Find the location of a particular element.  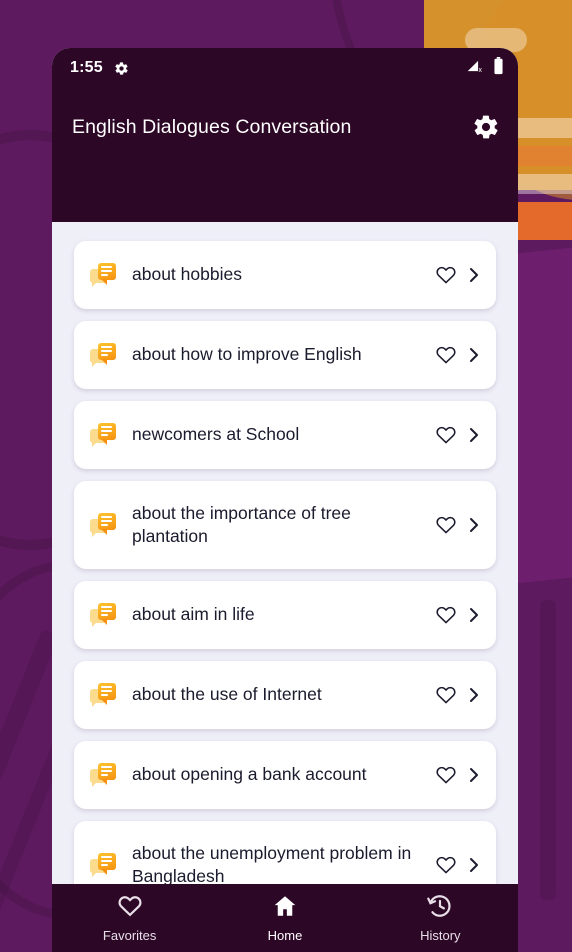

nav-label-home: Home is located at coordinates (285, 935).